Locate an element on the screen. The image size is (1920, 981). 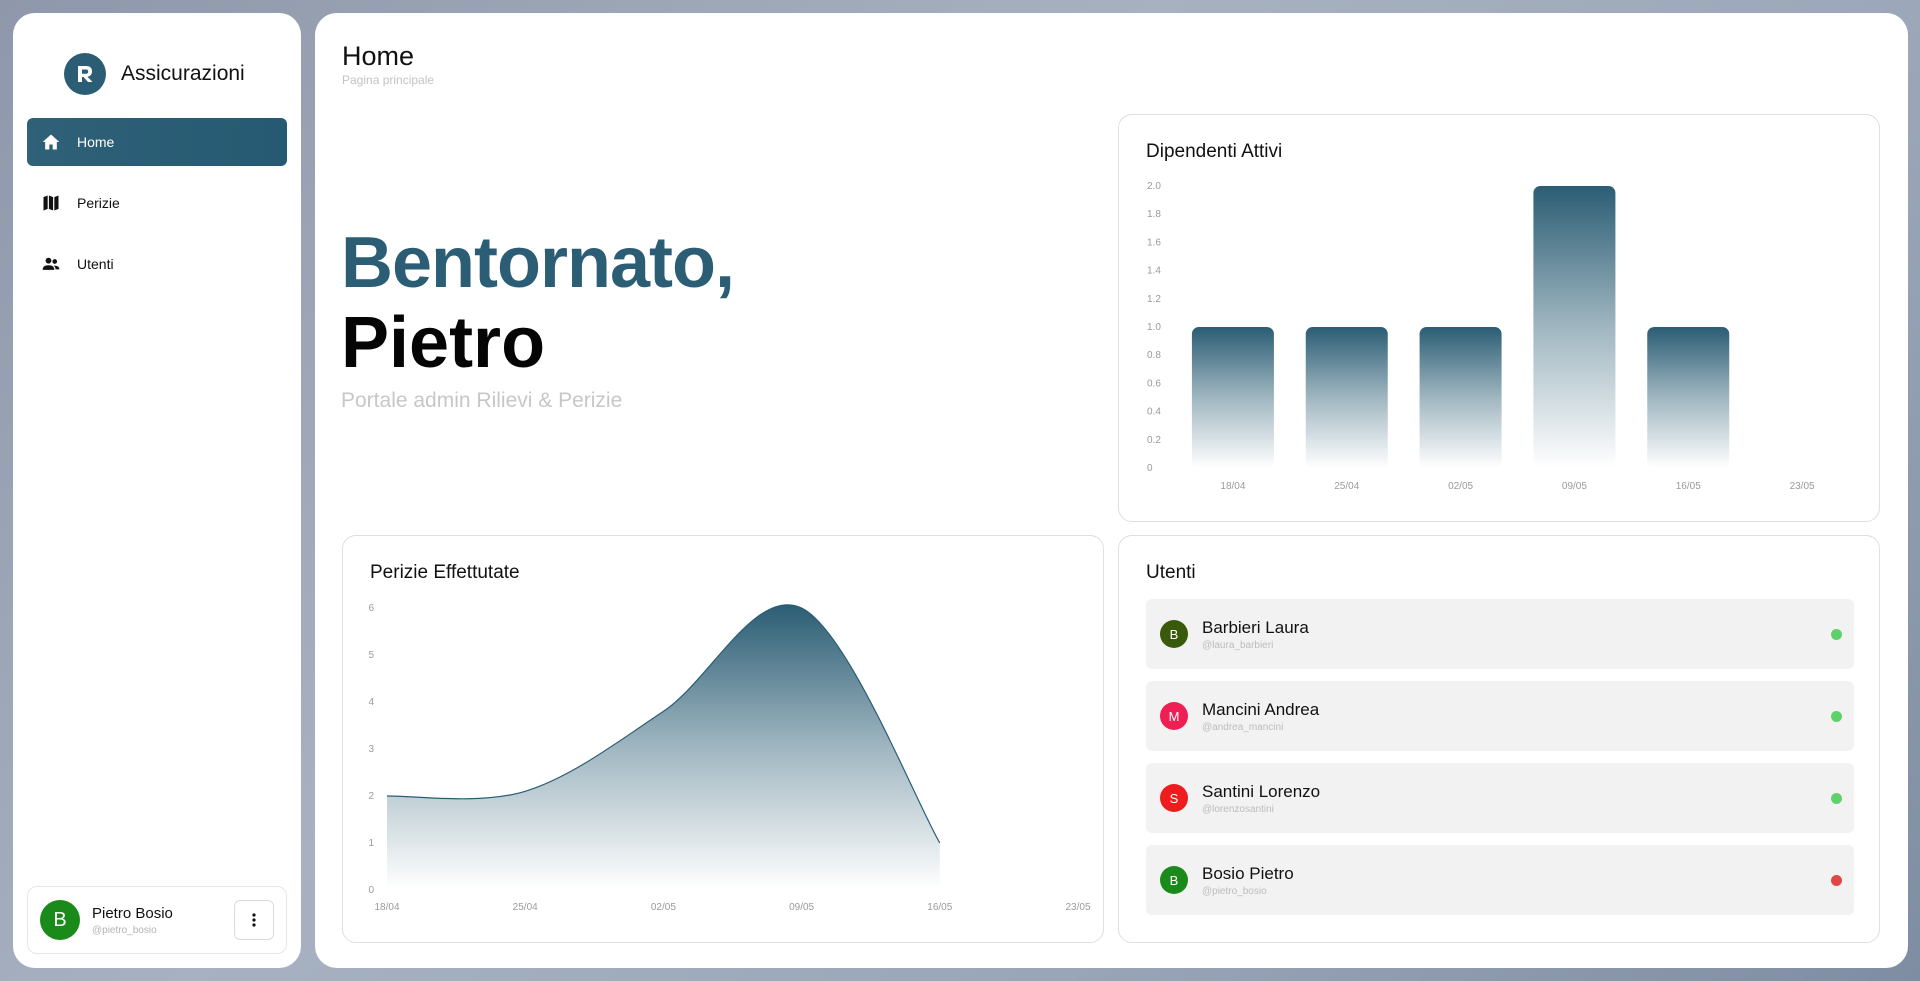
user-name: Santini Lorenzo is located at coordinates (1261, 791).